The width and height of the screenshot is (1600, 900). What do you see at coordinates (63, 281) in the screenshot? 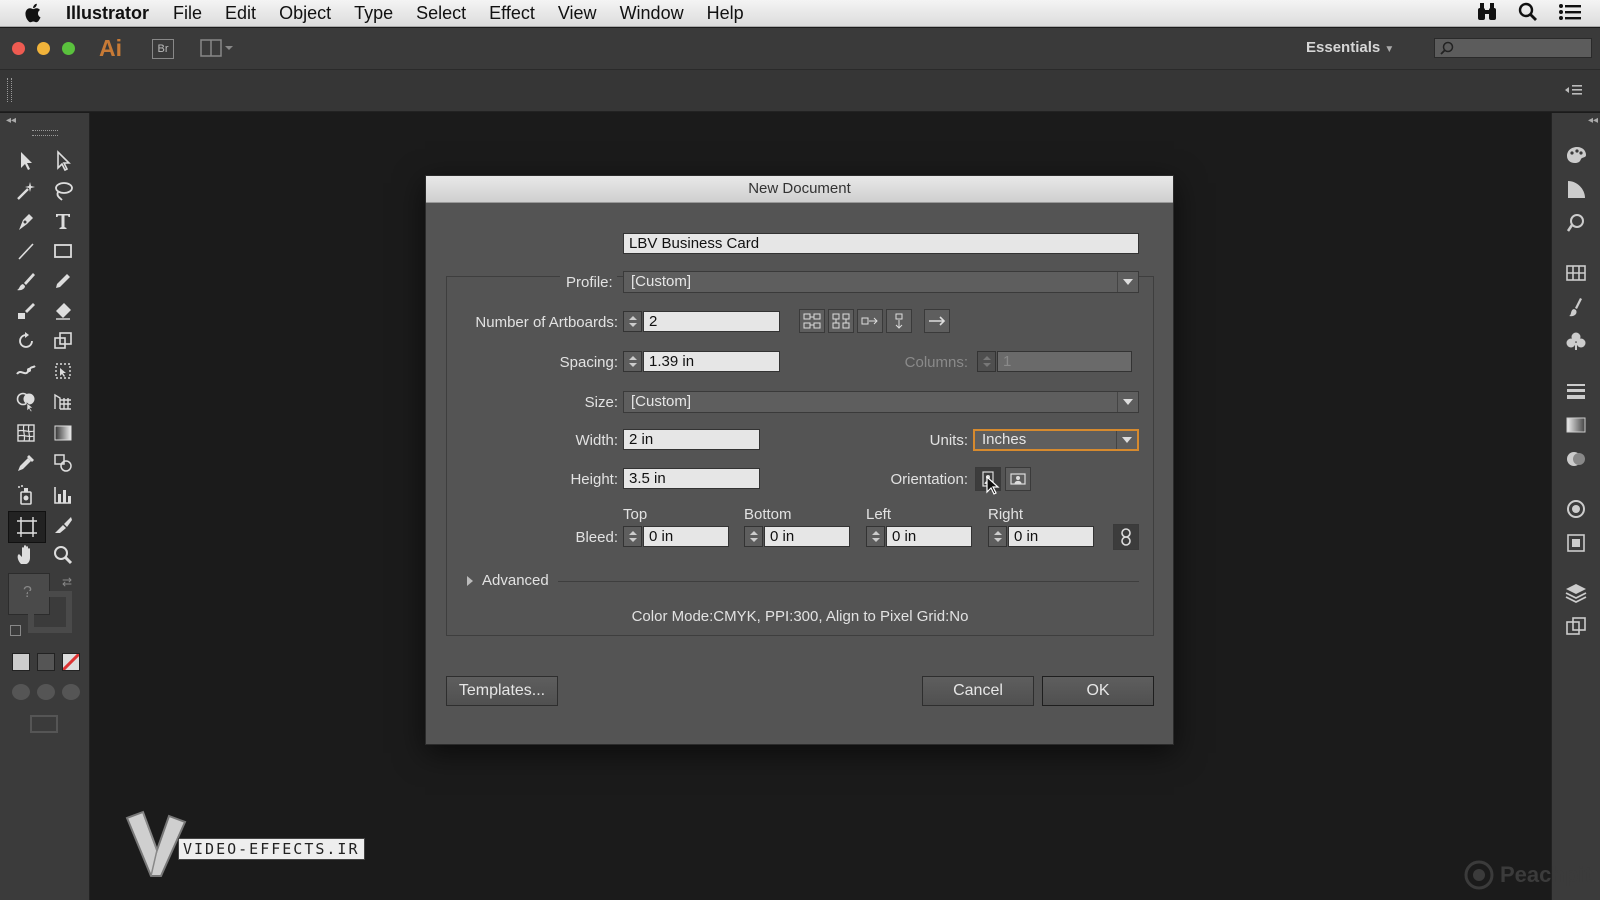
I see `pencil-tool-icon` at bounding box center [63, 281].